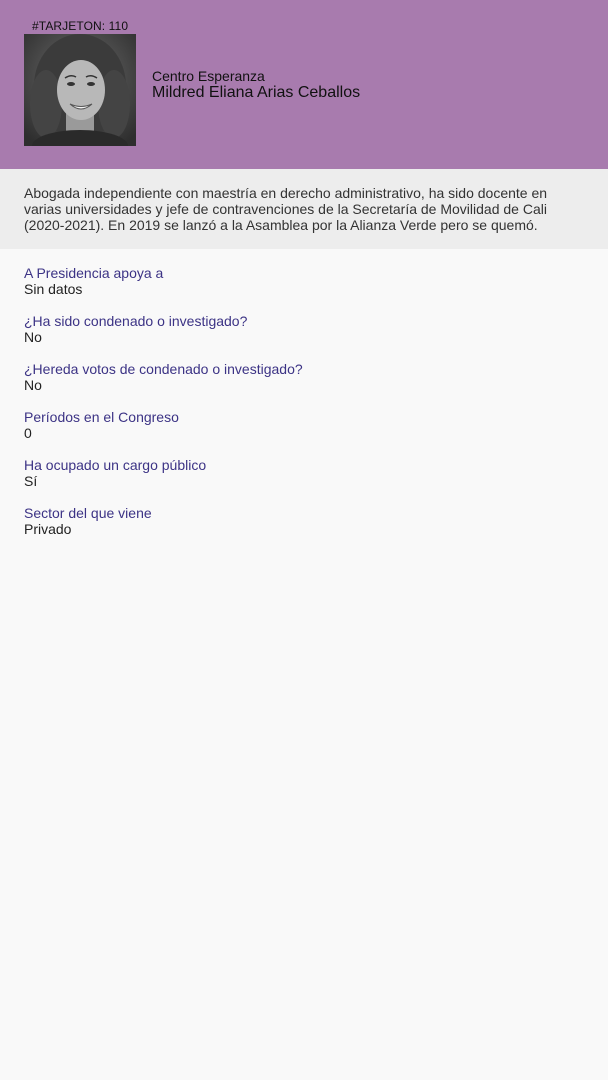 This screenshot has width=608, height=1080. I want to click on field-sector: Sector del que viene Privado, so click(304, 521).